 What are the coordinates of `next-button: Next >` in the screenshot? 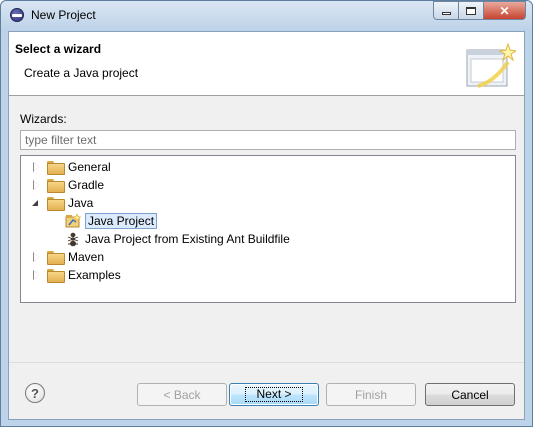 It's located at (274, 394).